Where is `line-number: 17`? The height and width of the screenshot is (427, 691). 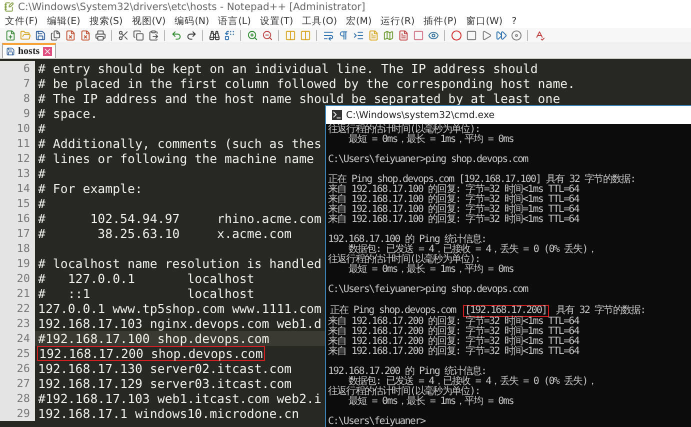 line-number: 17 is located at coordinates (17, 233).